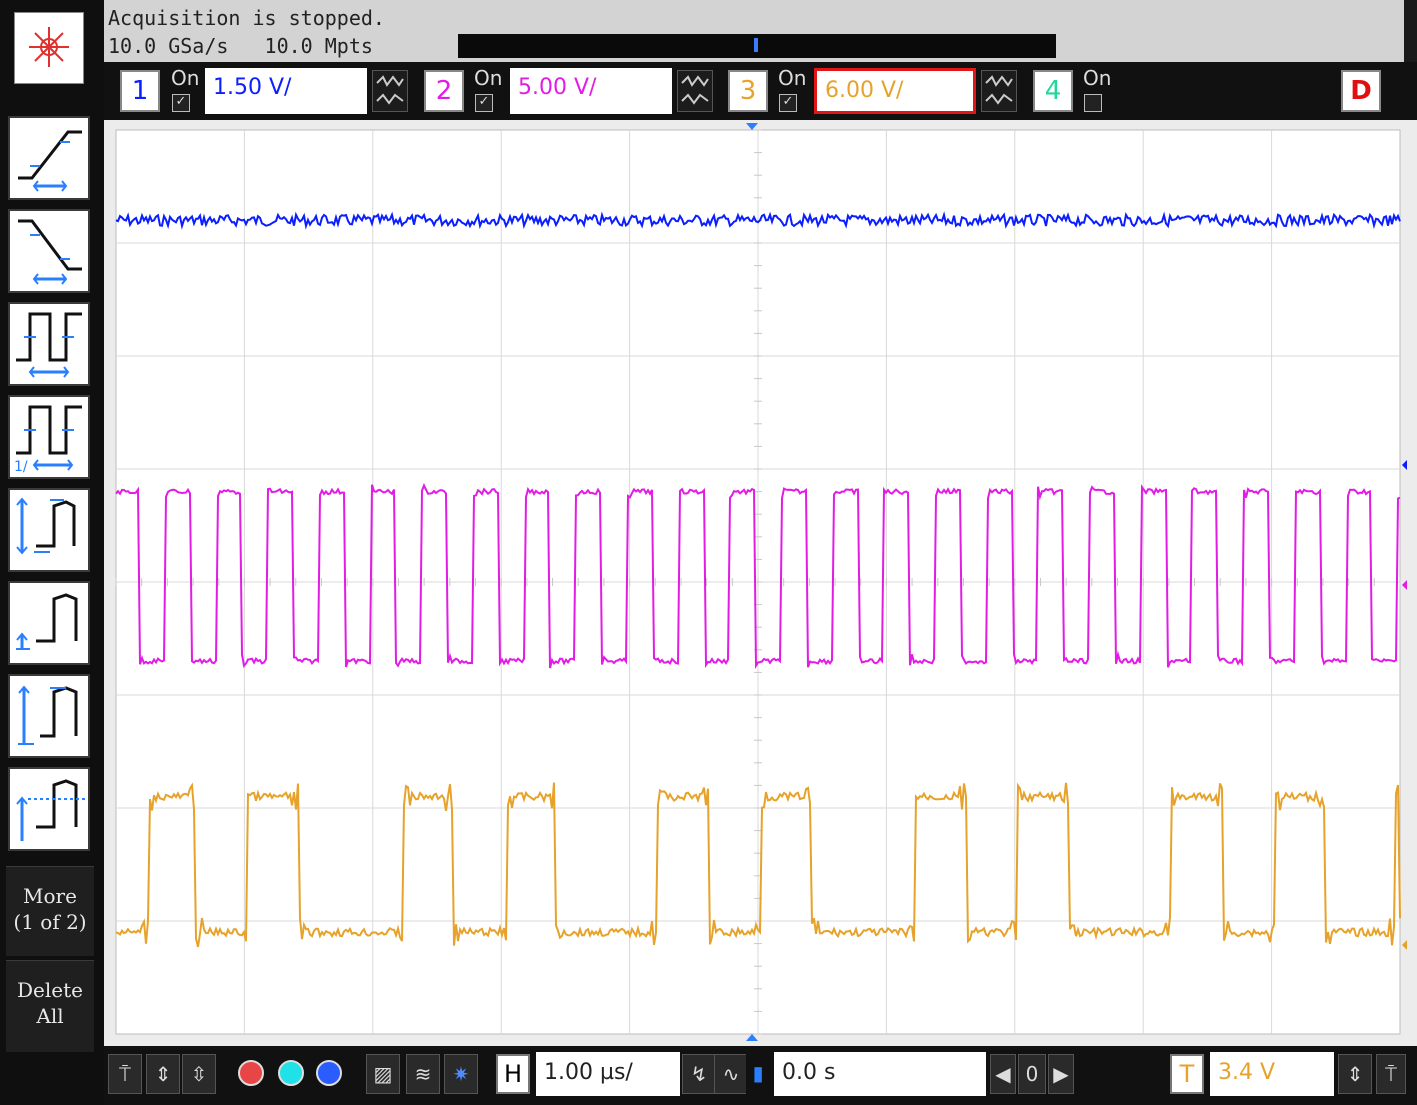  Describe the element at coordinates (1187, 1074) in the screenshot. I see `trigger-button: T` at that location.